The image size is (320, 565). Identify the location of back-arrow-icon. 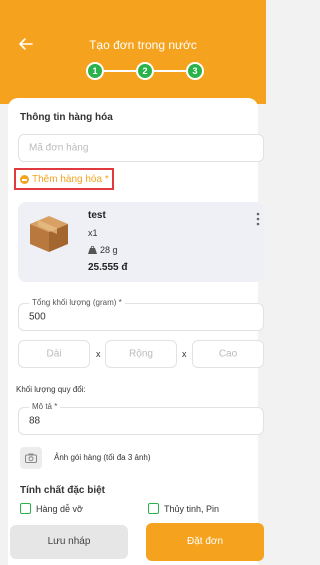
(26, 44).